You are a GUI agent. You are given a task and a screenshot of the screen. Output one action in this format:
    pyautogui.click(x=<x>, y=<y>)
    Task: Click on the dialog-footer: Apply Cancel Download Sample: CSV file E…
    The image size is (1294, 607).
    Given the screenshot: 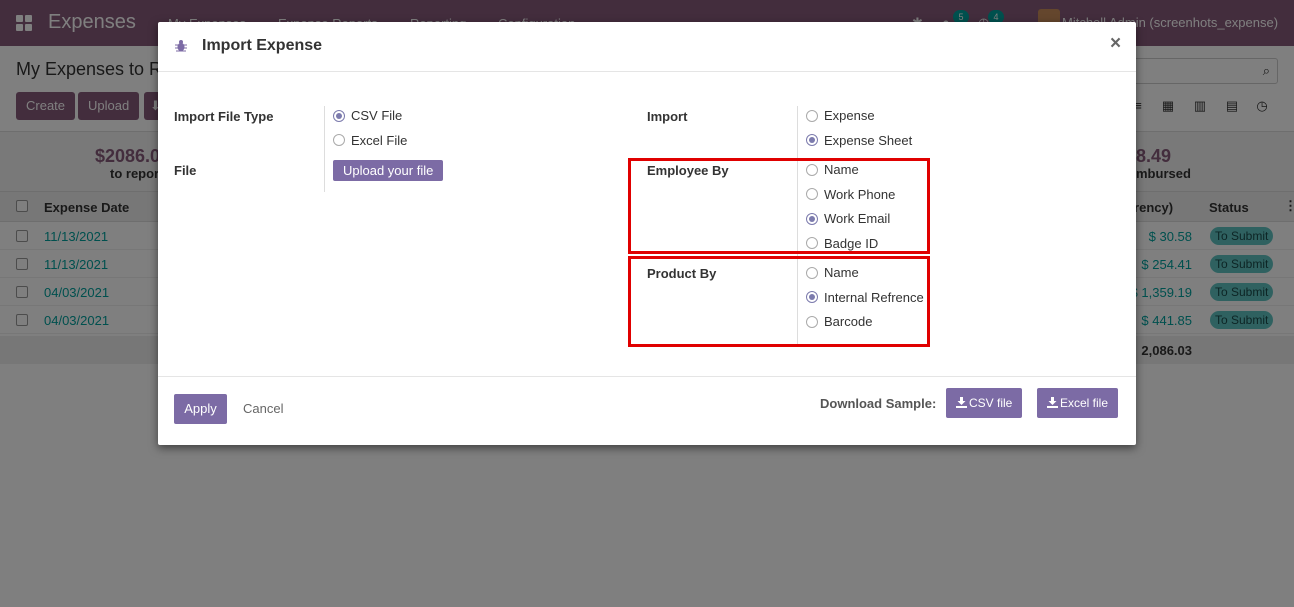 What is the action you would take?
    pyautogui.click(x=647, y=410)
    